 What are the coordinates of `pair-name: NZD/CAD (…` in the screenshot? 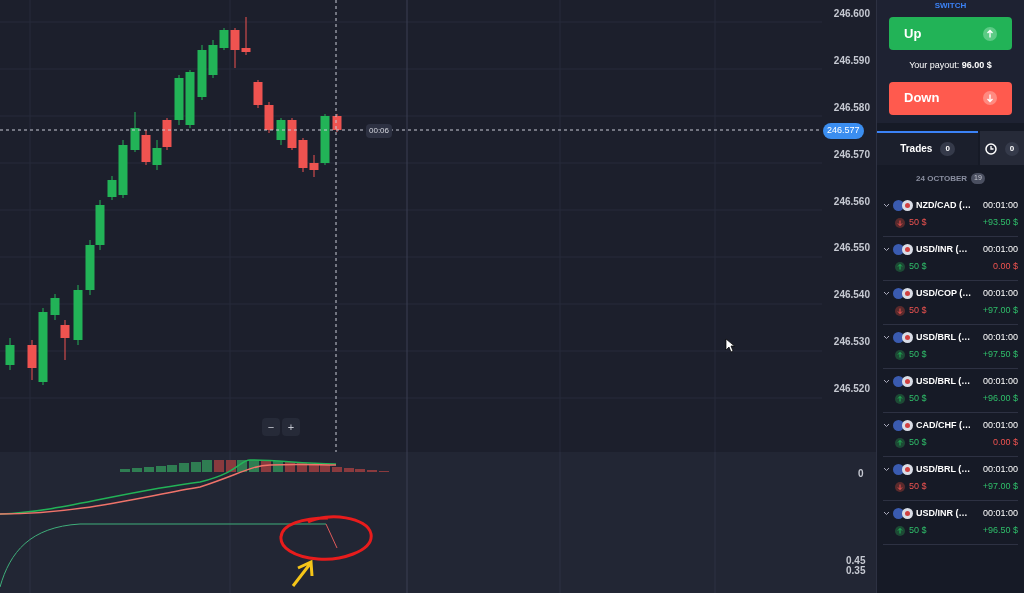 It's located at (943, 205).